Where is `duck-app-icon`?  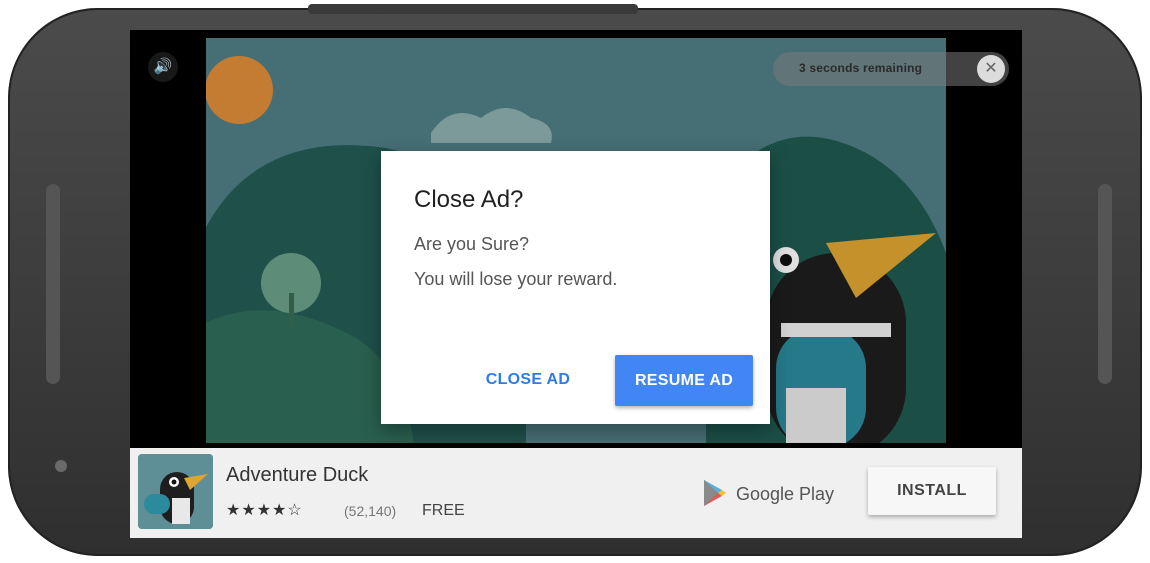 duck-app-icon is located at coordinates (175, 491).